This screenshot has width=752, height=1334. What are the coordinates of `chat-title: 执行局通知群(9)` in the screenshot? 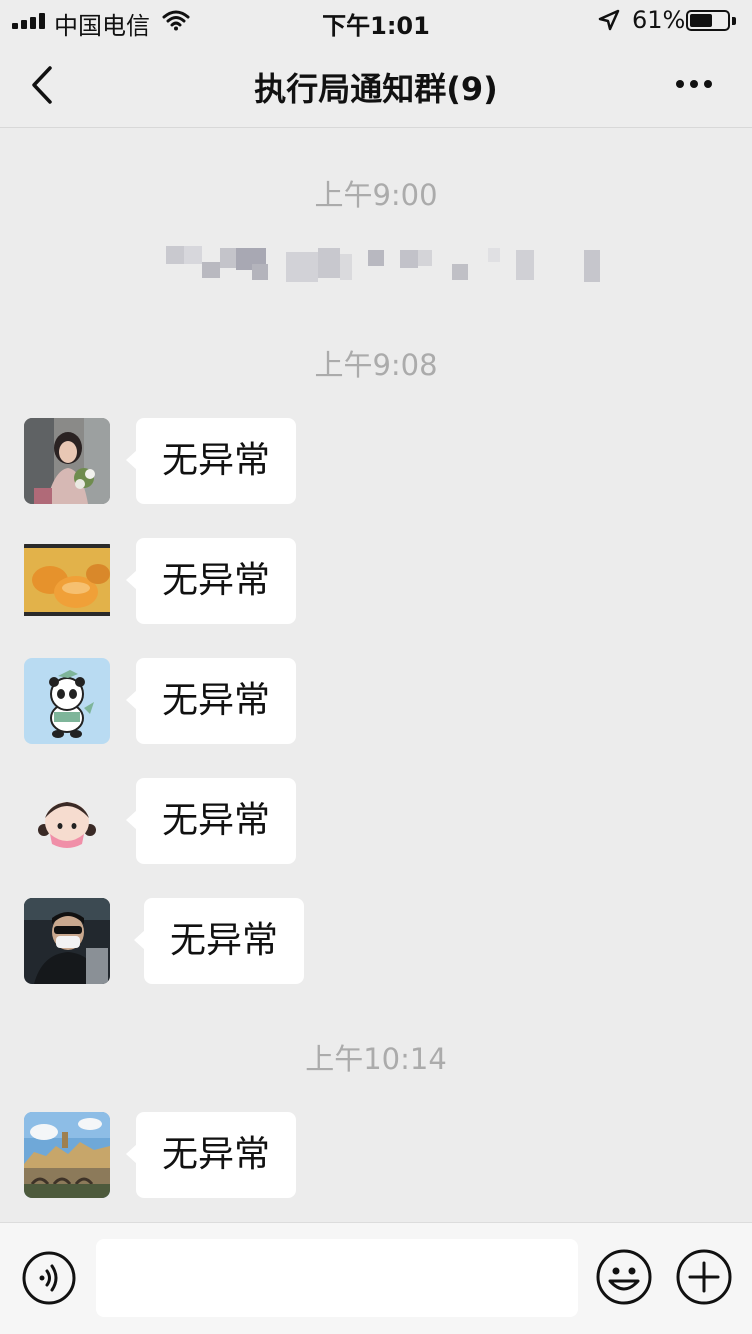 It's located at (376, 89).